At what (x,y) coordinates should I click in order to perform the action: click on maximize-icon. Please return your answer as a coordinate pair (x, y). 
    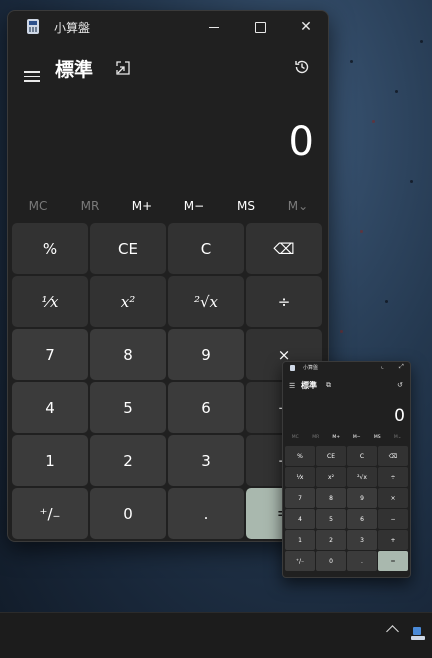
    Looking at the image, I should click on (260, 27).